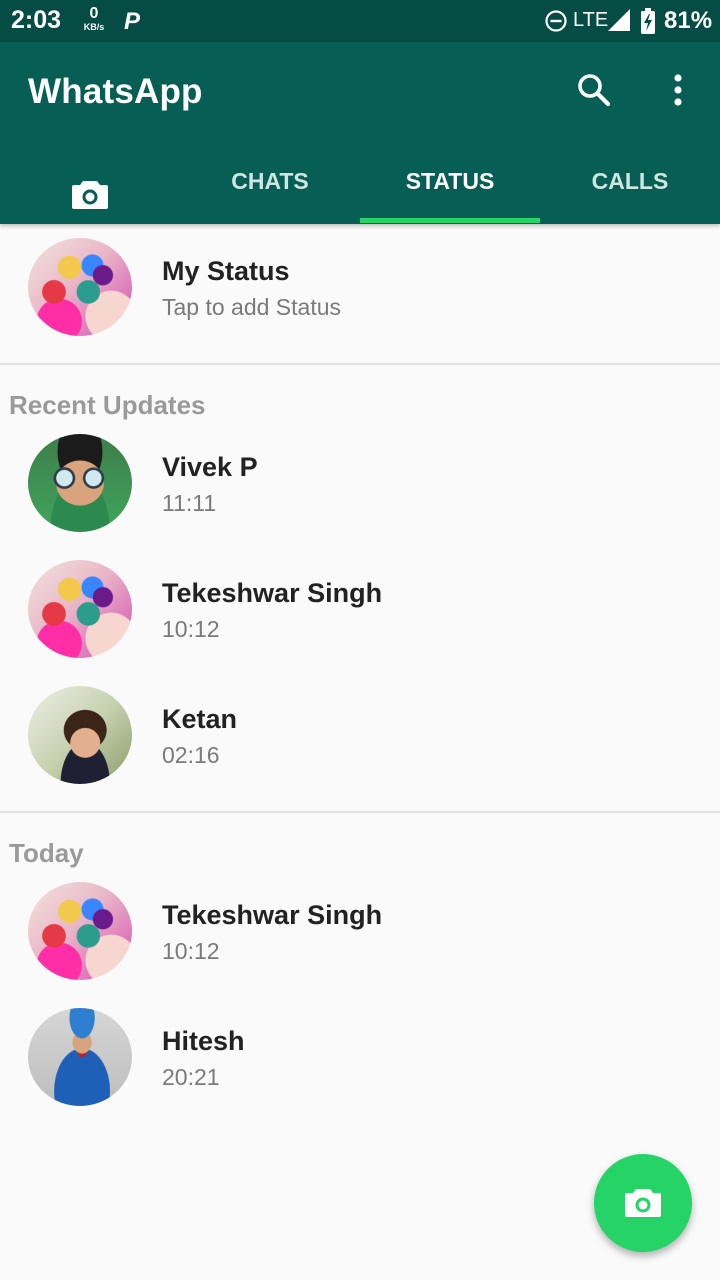 The width and height of the screenshot is (720, 1280). What do you see at coordinates (450, 184) in the screenshot?
I see `tab-status: STATUS` at bounding box center [450, 184].